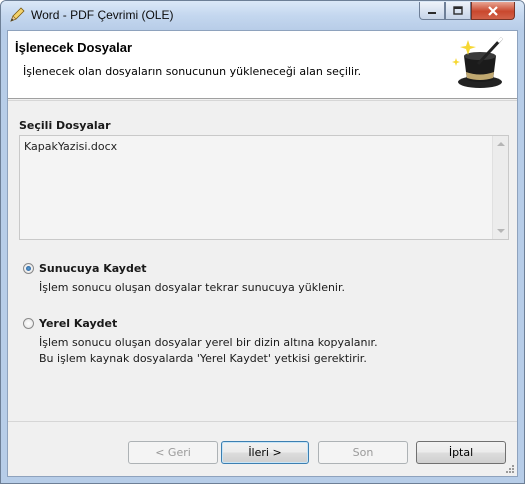  Describe the element at coordinates (510, 469) in the screenshot. I see `resize-grip-icon` at that location.